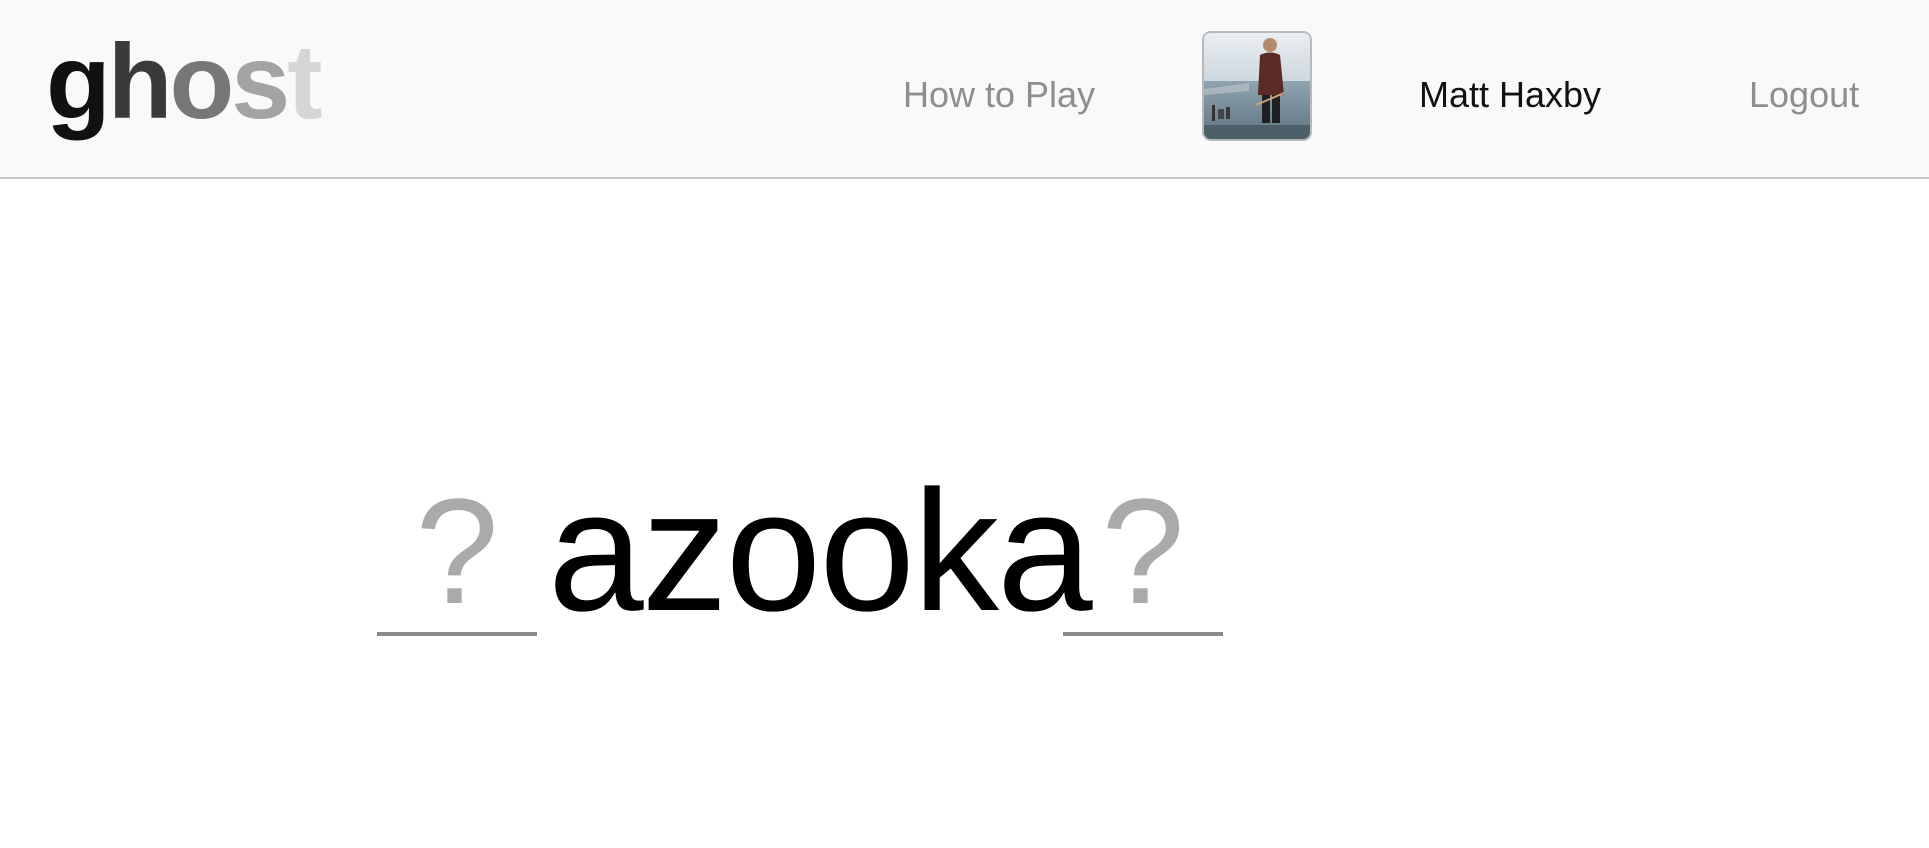  I want to click on add-letter-right-slot: ?, so click(1143, 556).